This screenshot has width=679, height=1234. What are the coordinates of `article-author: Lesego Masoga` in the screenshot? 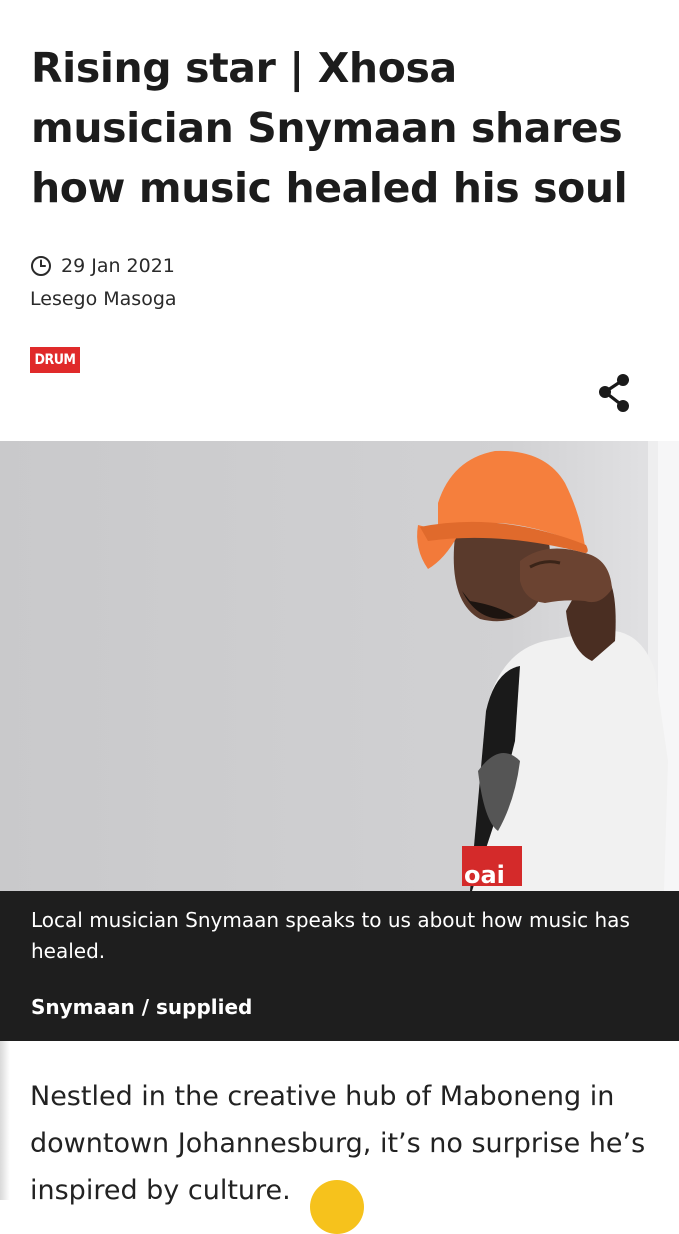 It's located at (103, 299).